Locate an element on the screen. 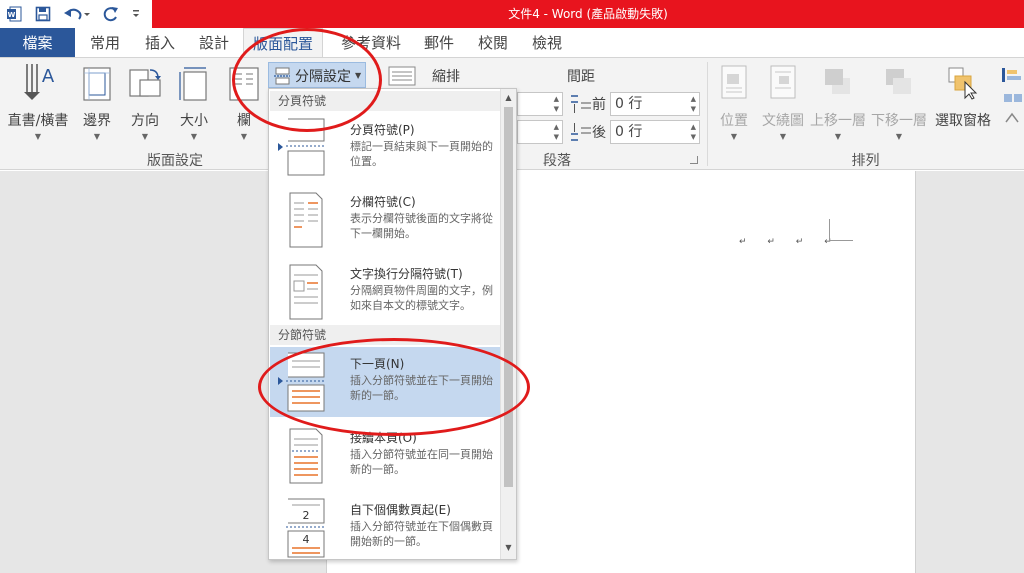  selection-pane-label: 選取窗格 is located at coordinates (963, 121).